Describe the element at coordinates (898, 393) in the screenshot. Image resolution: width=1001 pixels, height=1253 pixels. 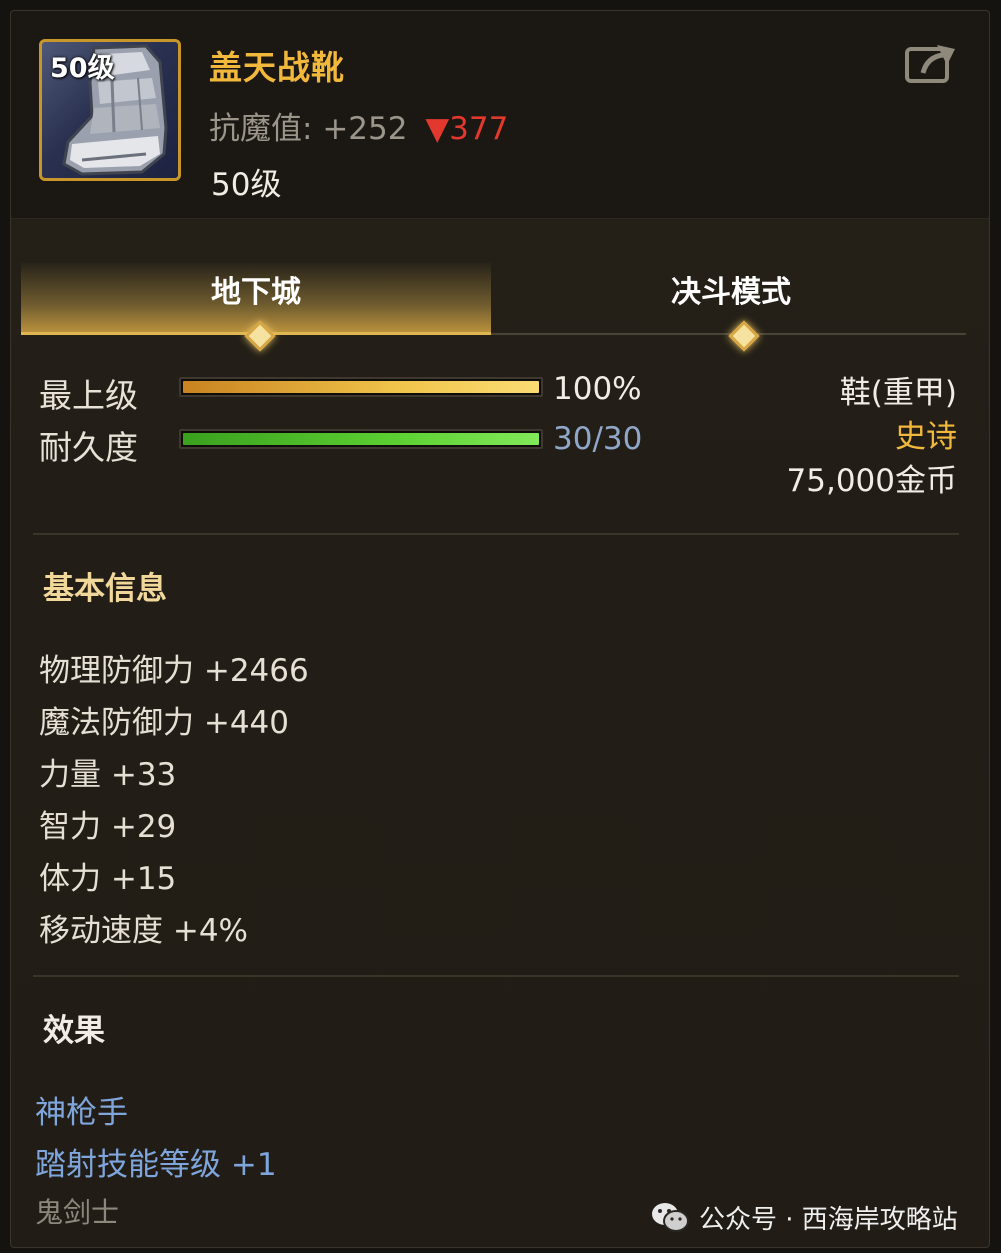
I see `item-type: 鞋(重甲)` at that location.